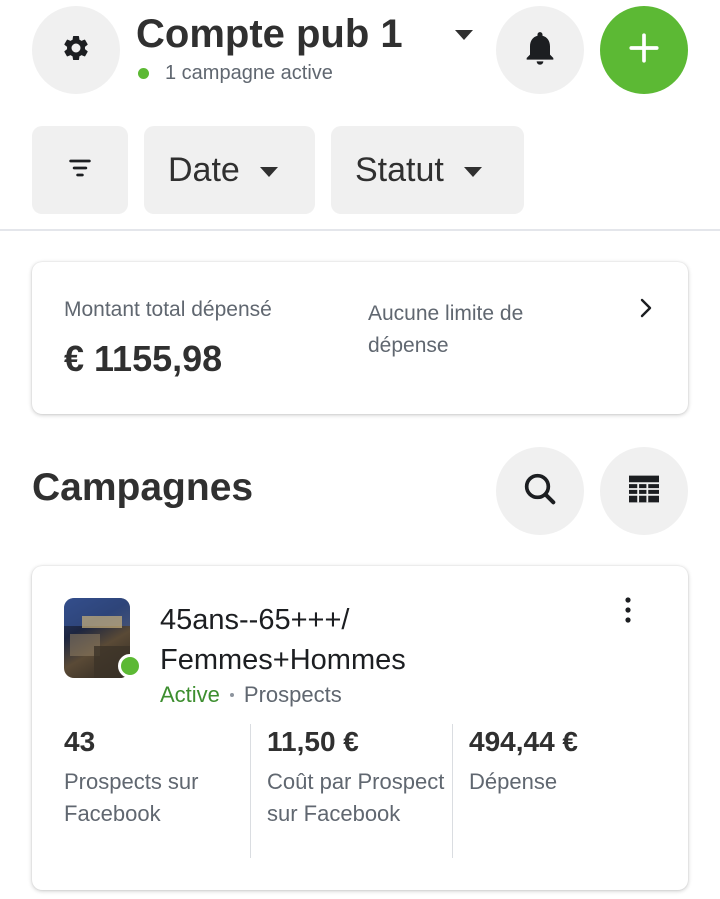 The height and width of the screenshot is (899, 720). I want to click on create-button, so click(644, 50).